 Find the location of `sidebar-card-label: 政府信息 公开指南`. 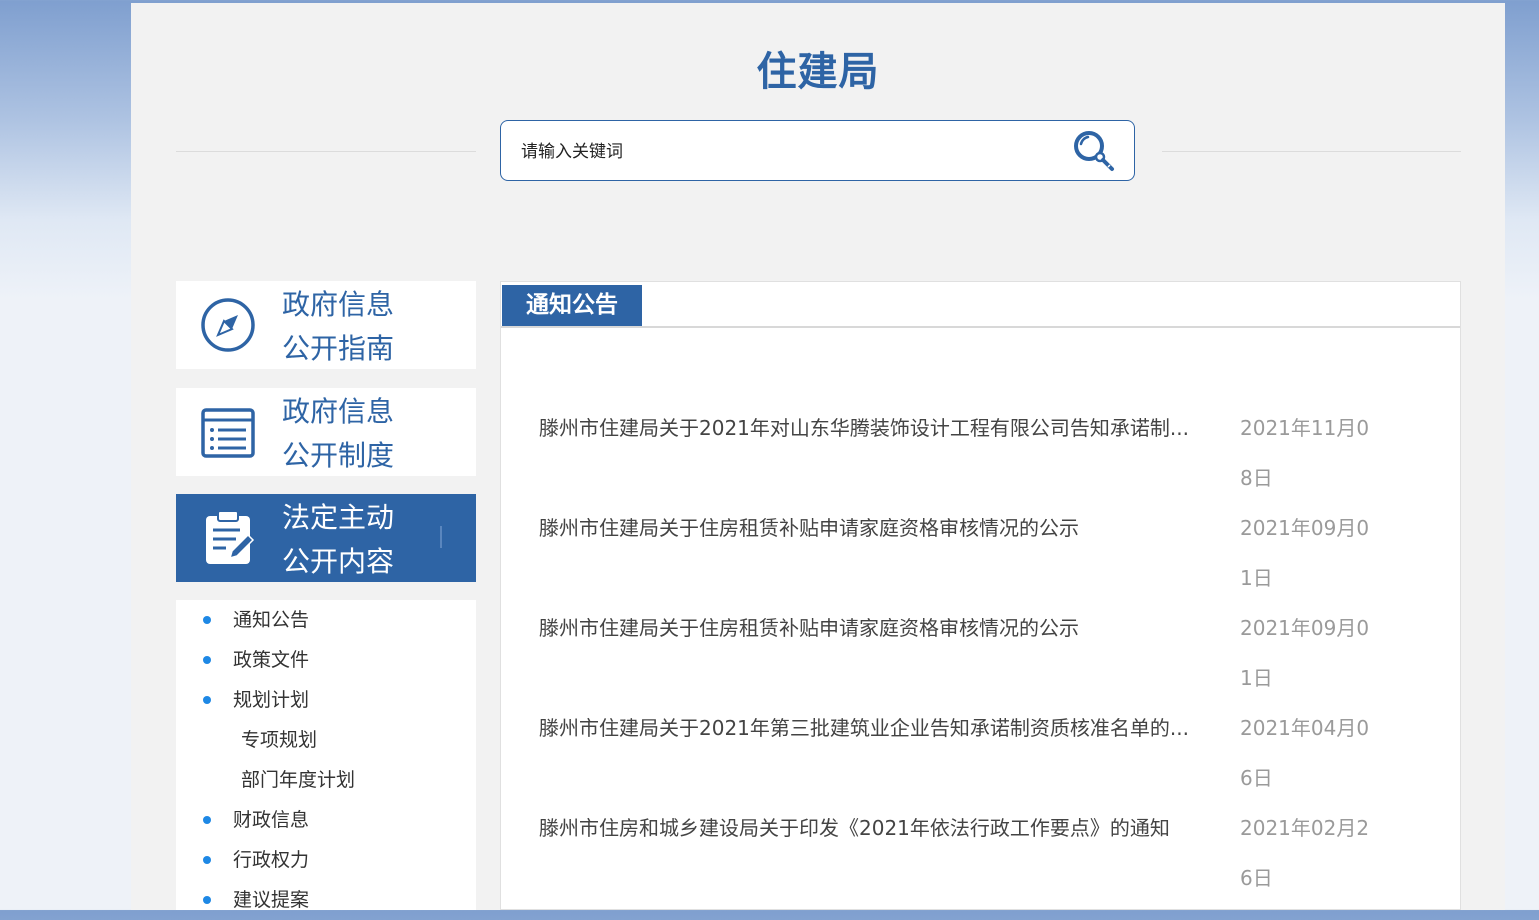

sidebar-card-label: 政府信息 公开指南 is located at coordinates (338, 326).